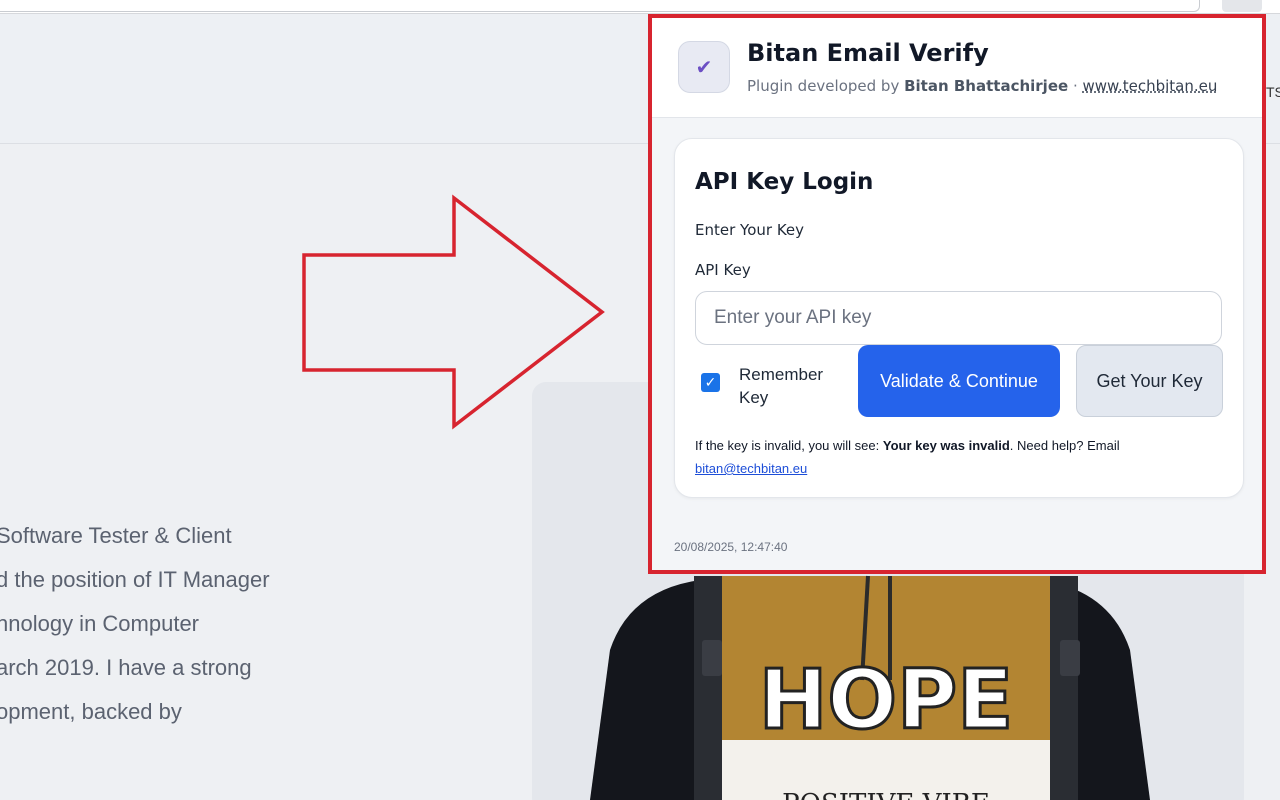  What do you see at coordinates (100, 623) in the screenshot?
I see `bio-line: hnology in Computer` at bounding box center [100, 623].